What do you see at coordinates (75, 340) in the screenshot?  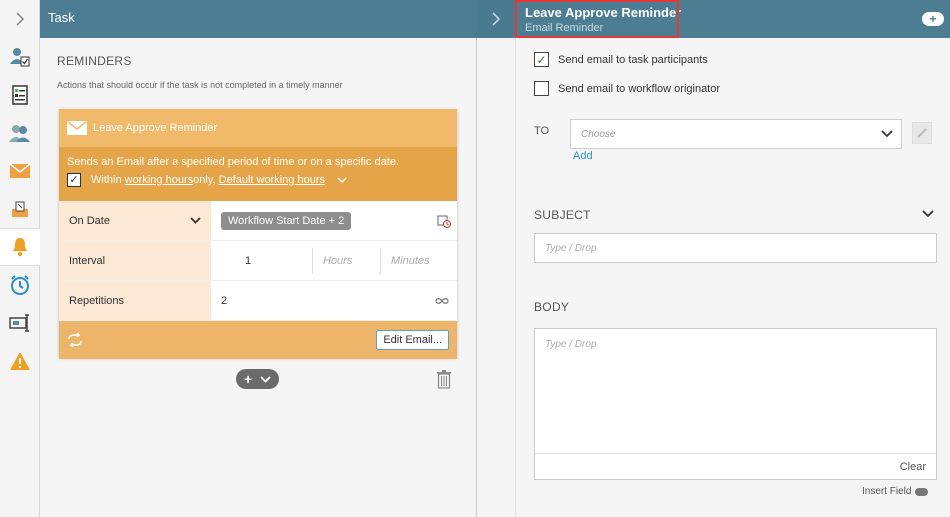 I see `repeat-icon` at bounding box center [75, 340].